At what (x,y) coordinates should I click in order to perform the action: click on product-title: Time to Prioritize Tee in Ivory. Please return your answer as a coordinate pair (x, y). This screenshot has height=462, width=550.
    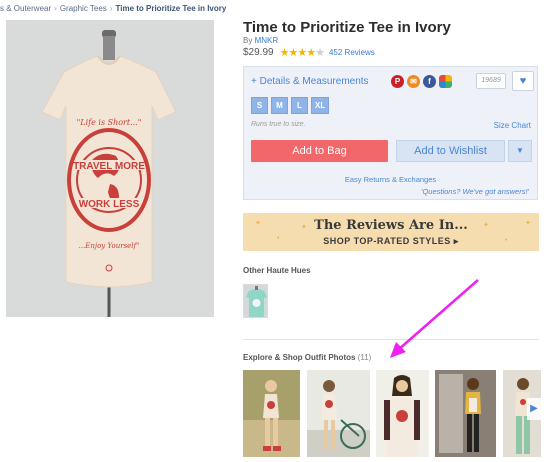
    Looking at the image, I should click on (347, 27).